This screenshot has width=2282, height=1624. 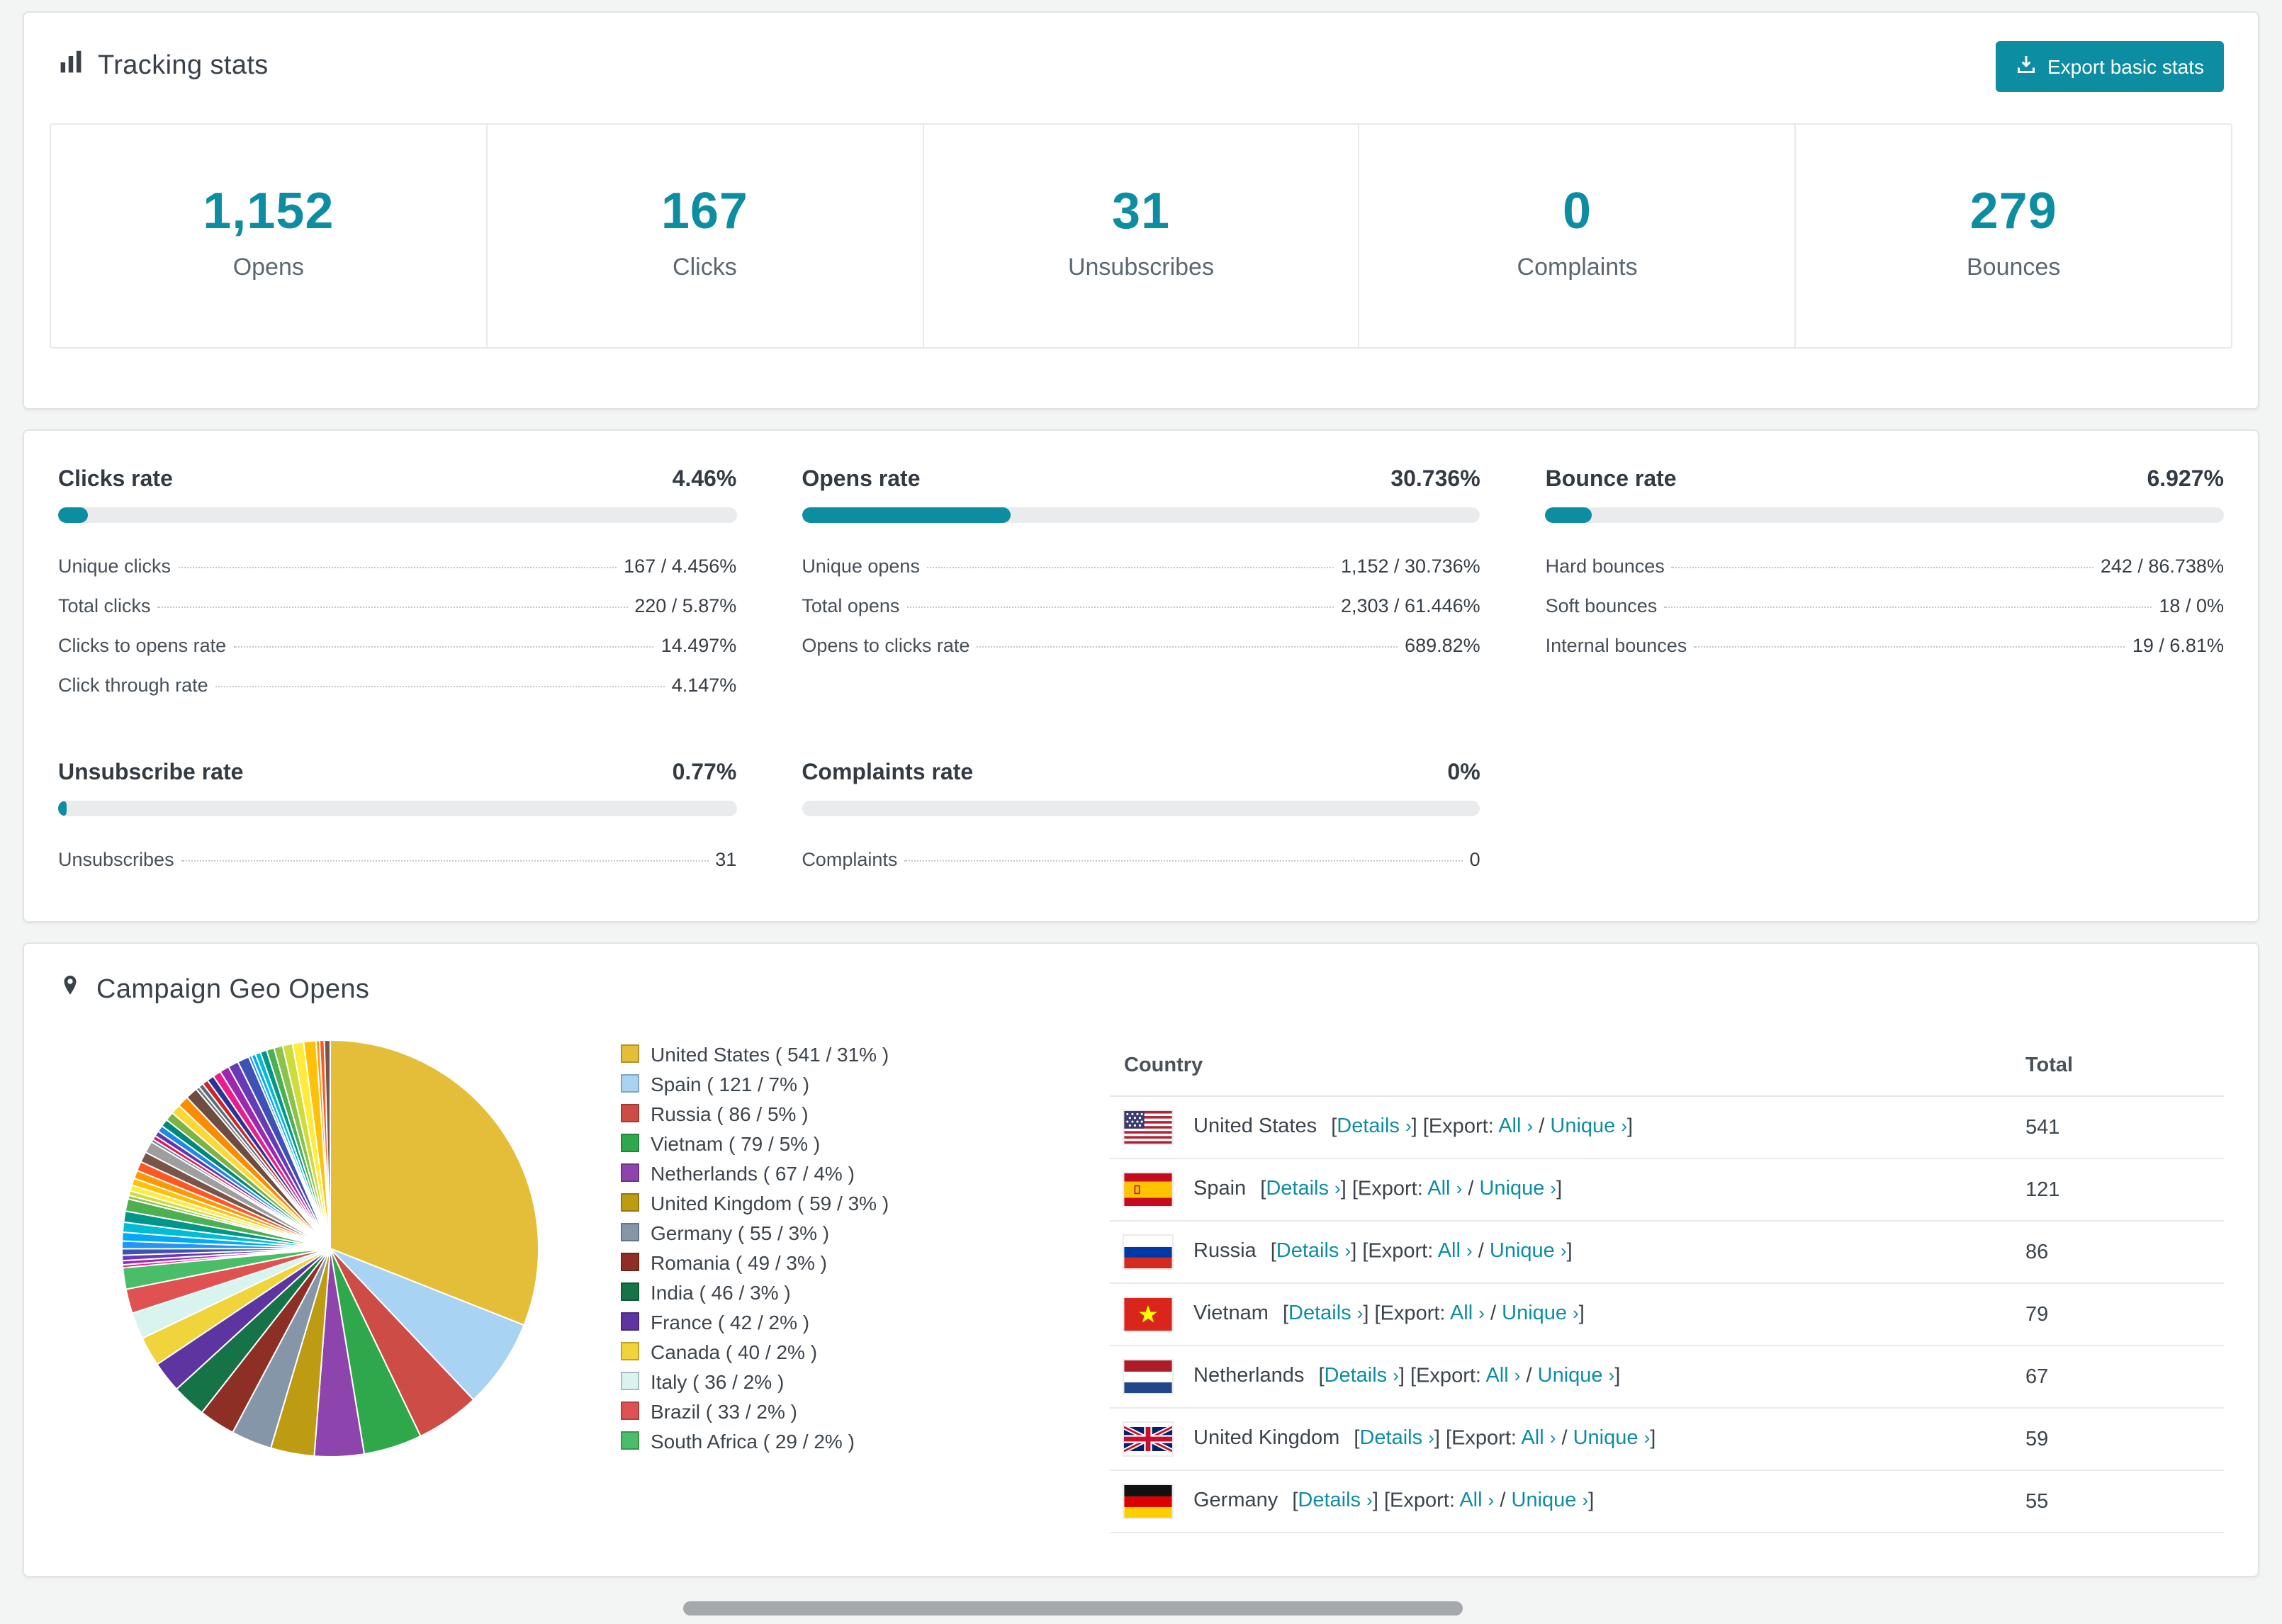 I want to click on rate-row-label: Total clicks, so click(x=105, y=605).